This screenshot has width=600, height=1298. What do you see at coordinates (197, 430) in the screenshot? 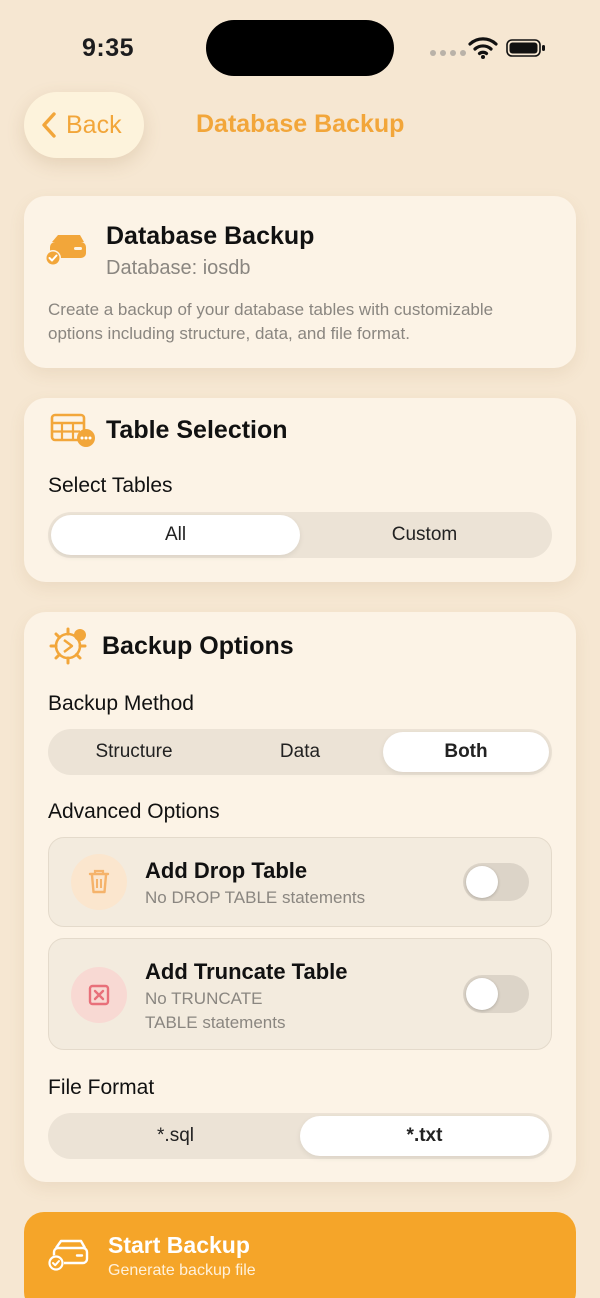
I see `table-selection-title: Table Selection` at bounding box center [197, 430].